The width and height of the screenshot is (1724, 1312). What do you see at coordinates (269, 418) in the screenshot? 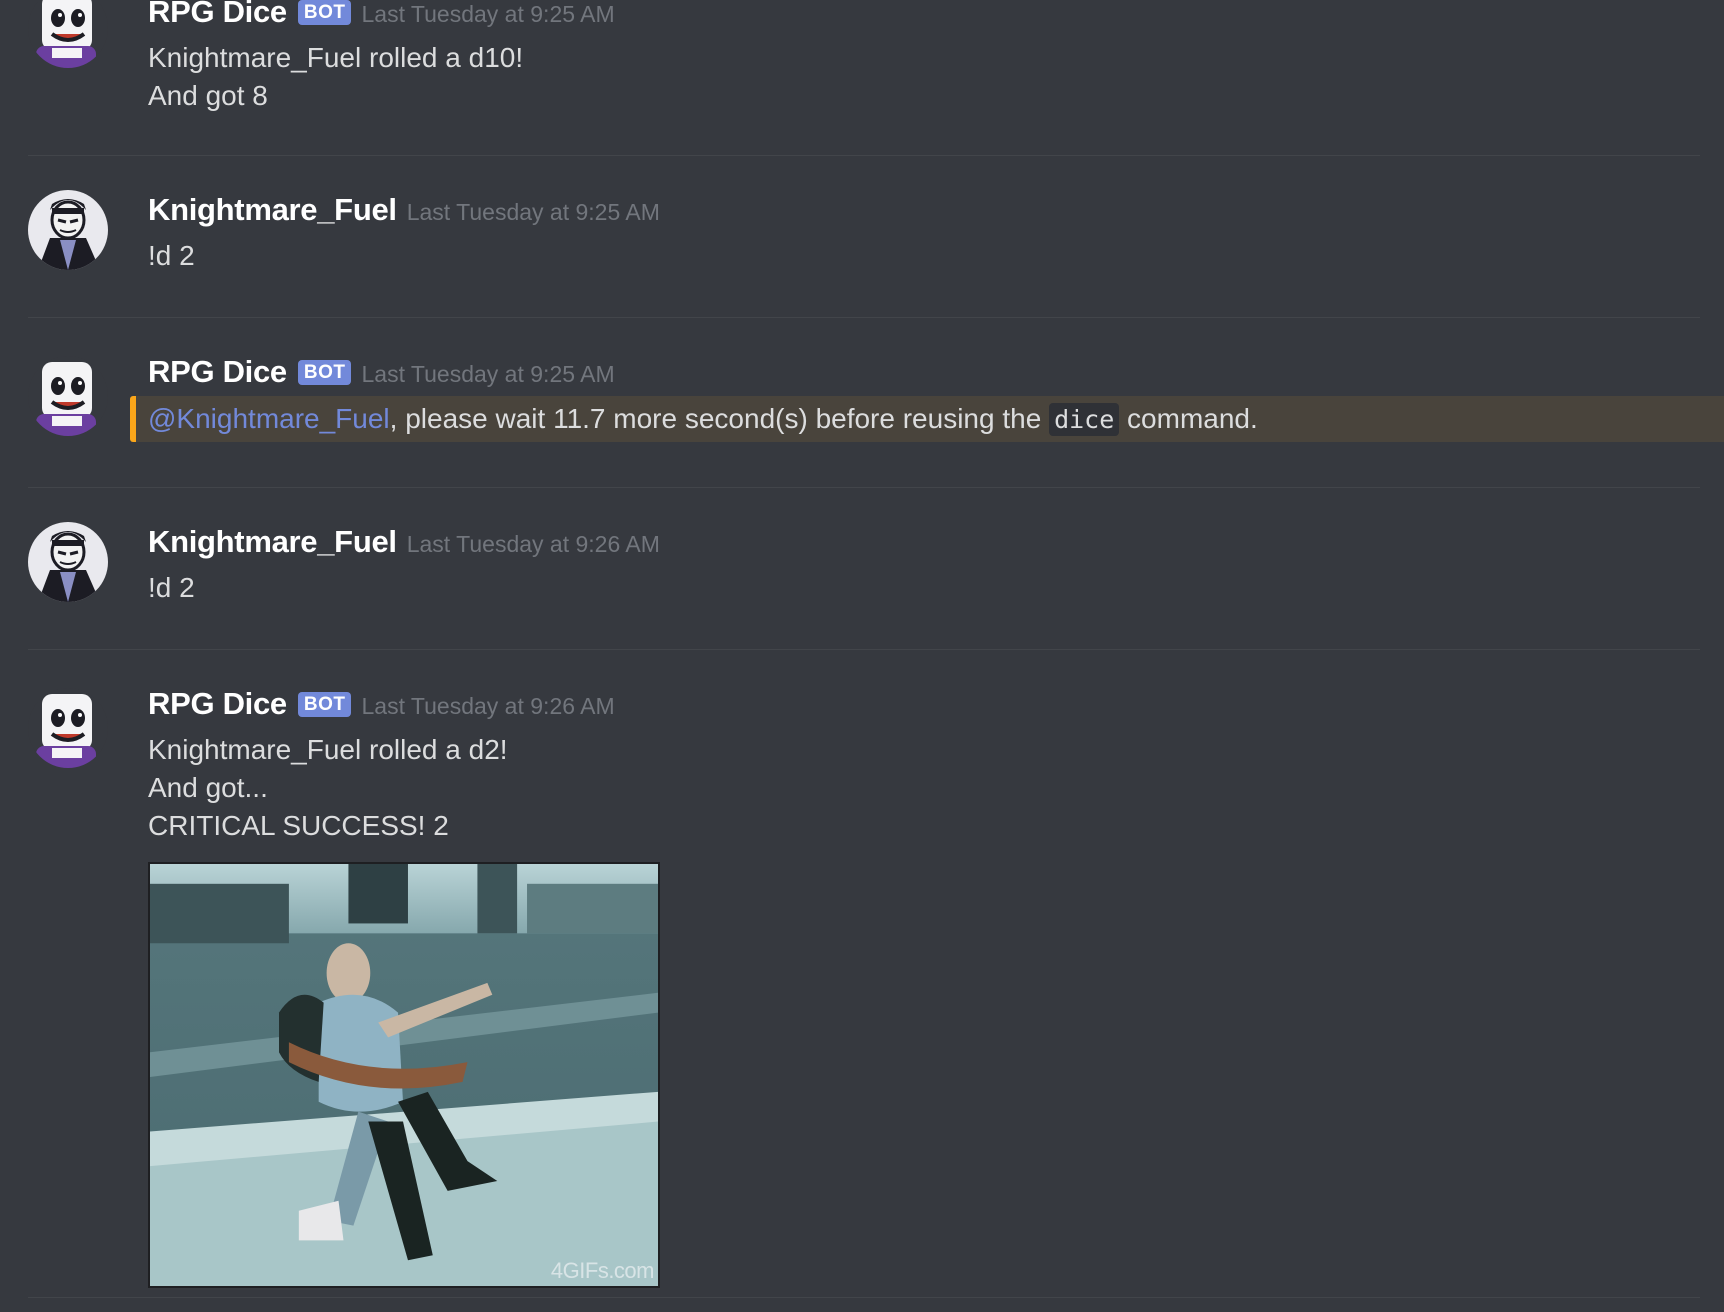
I see `user-mention: @Knightmare_Fuel` at bounding box center [269, 418].